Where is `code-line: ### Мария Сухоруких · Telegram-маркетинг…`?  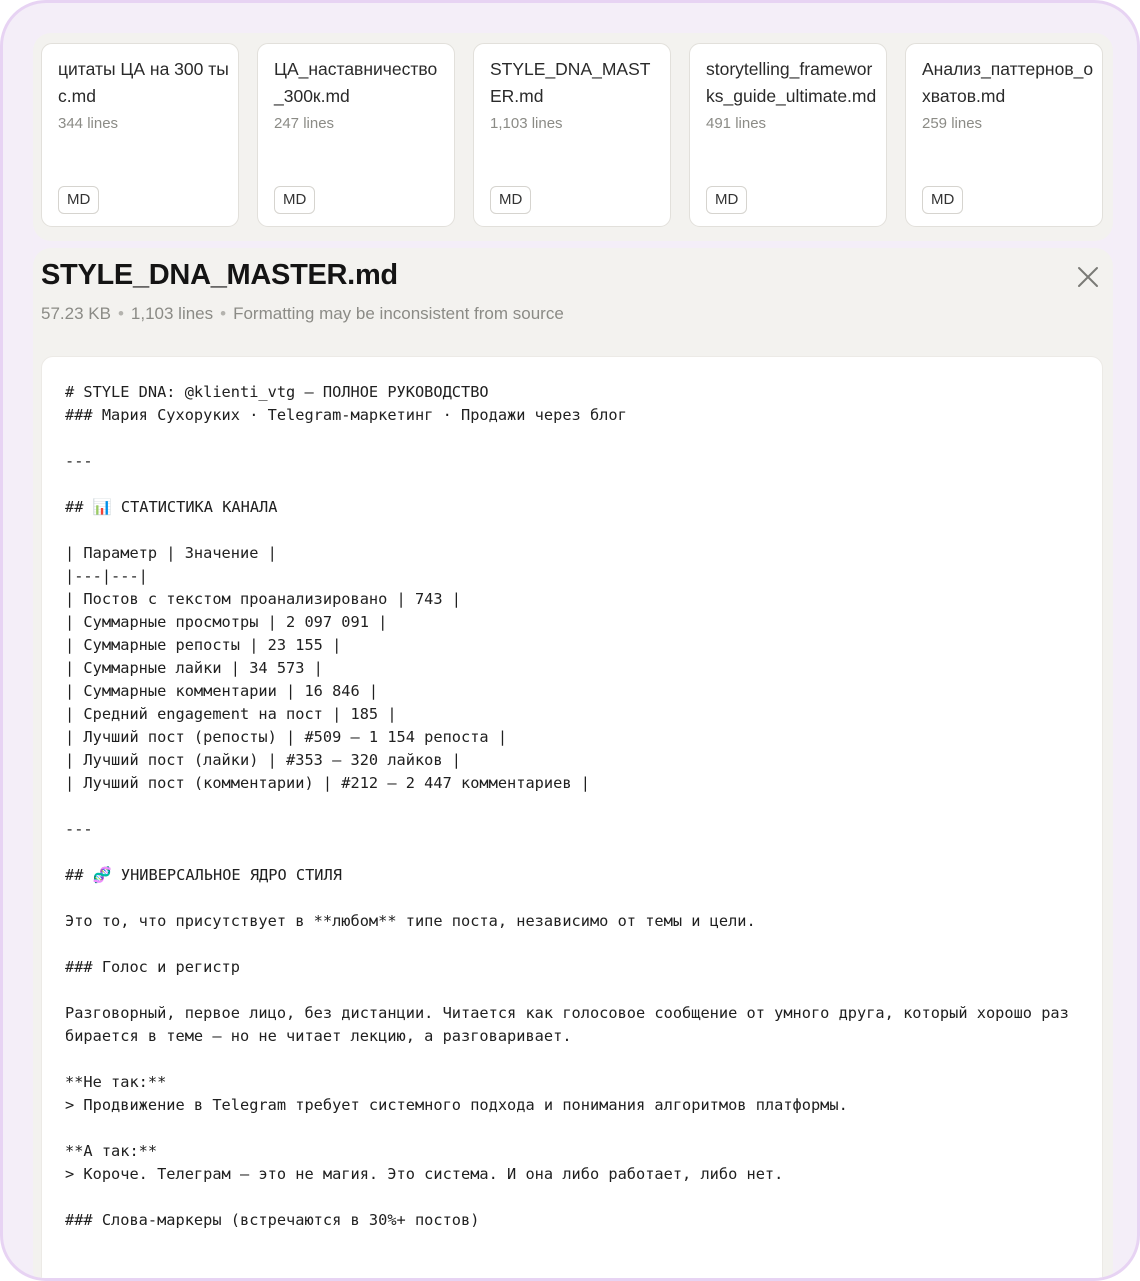 code-line: ### Мария Сухоруких · Telegram-маркетинг… is located at coordinates (346, 415).